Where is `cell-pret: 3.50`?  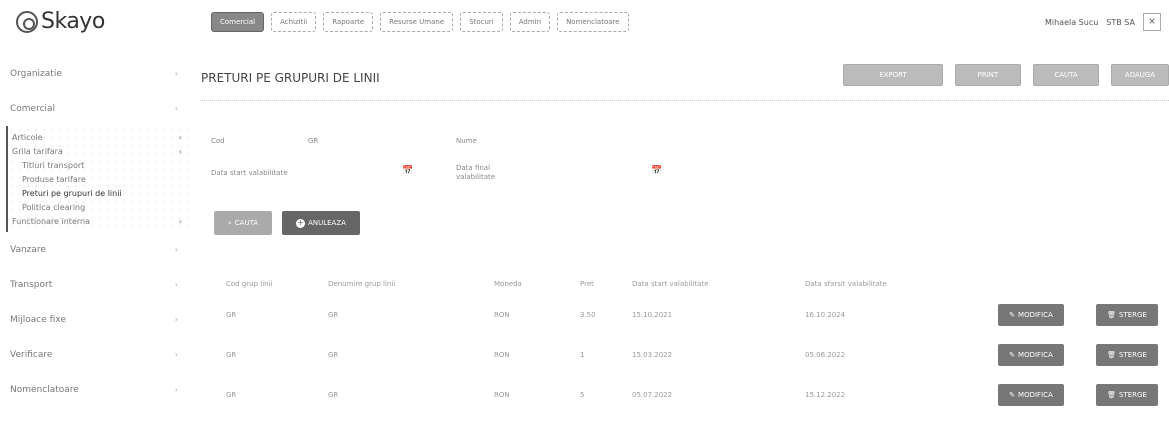 cell-pret: 3.50 is located at coordinates (588, 315).